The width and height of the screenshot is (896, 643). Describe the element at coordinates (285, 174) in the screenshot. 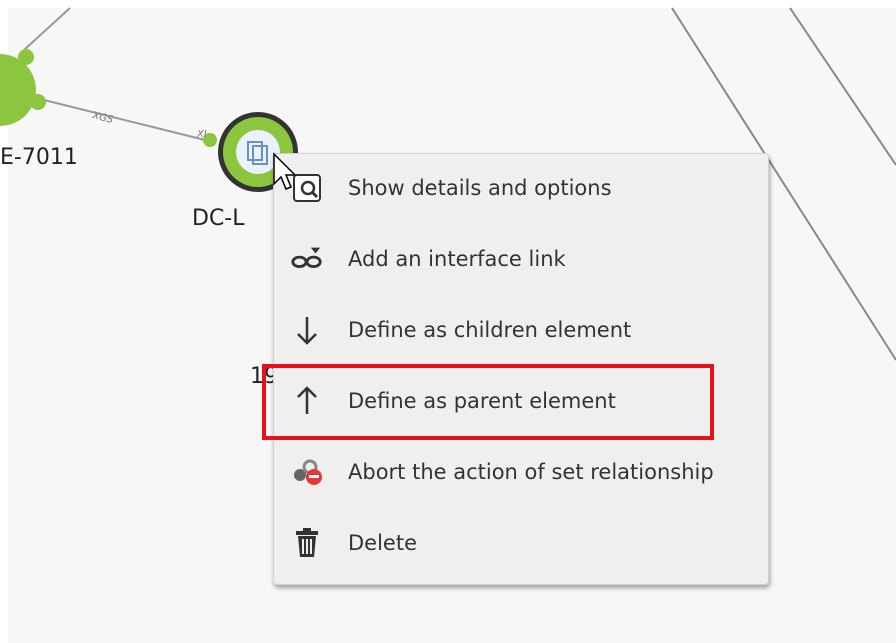

I see `mouse-cursor-icon` at that location.